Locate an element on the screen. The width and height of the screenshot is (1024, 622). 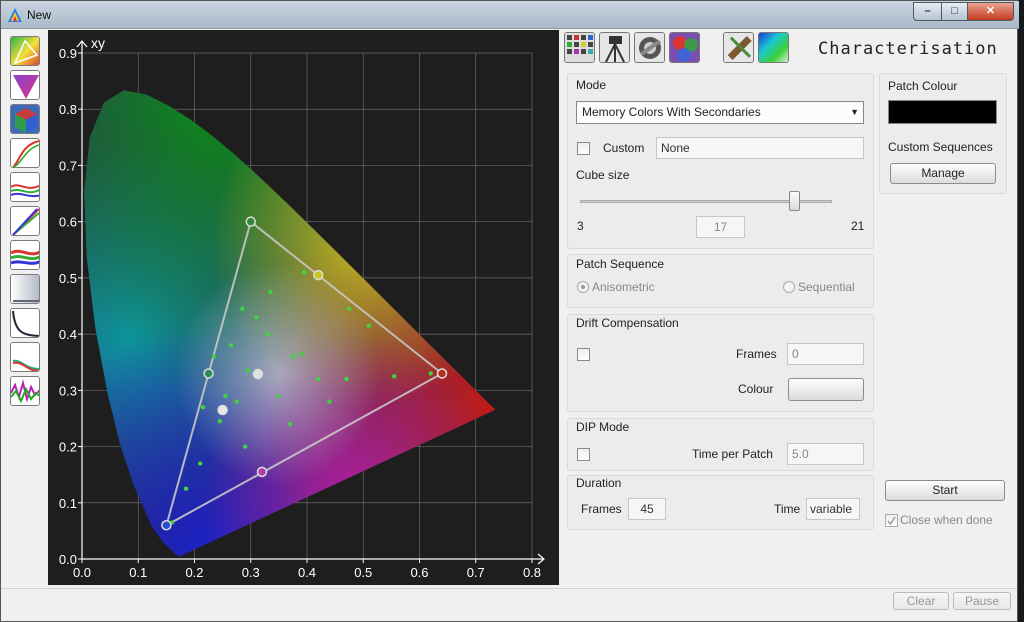
x-tick-label: 0.5 is located at coordinates (363, 572).